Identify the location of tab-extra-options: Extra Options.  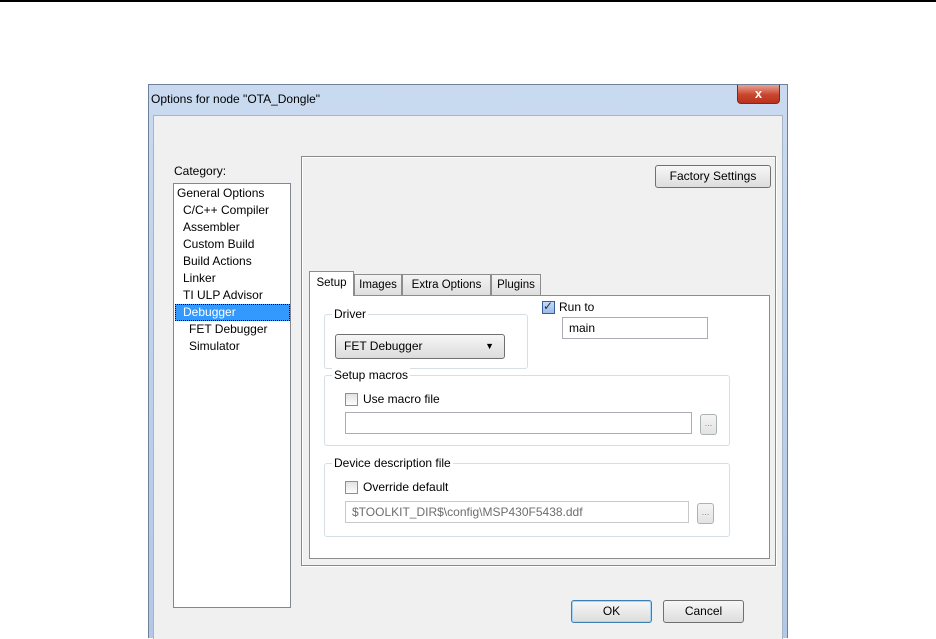
(446, 284).